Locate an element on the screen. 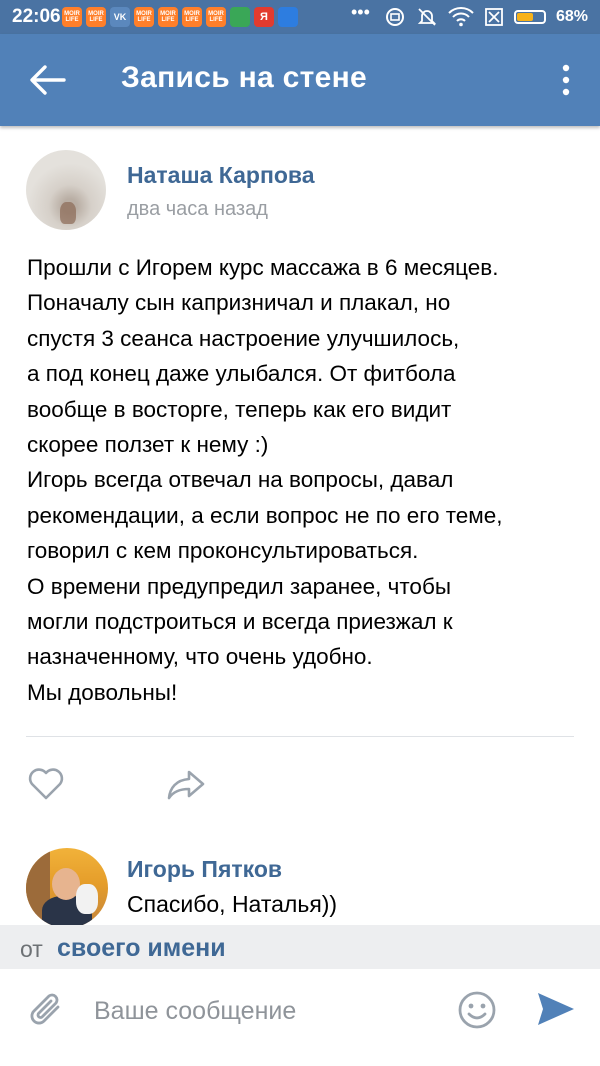 The width and height of the screenshot is (600, 1066). comment-text: Спасибо, Наталья)) is located at coordinates (232, 904).